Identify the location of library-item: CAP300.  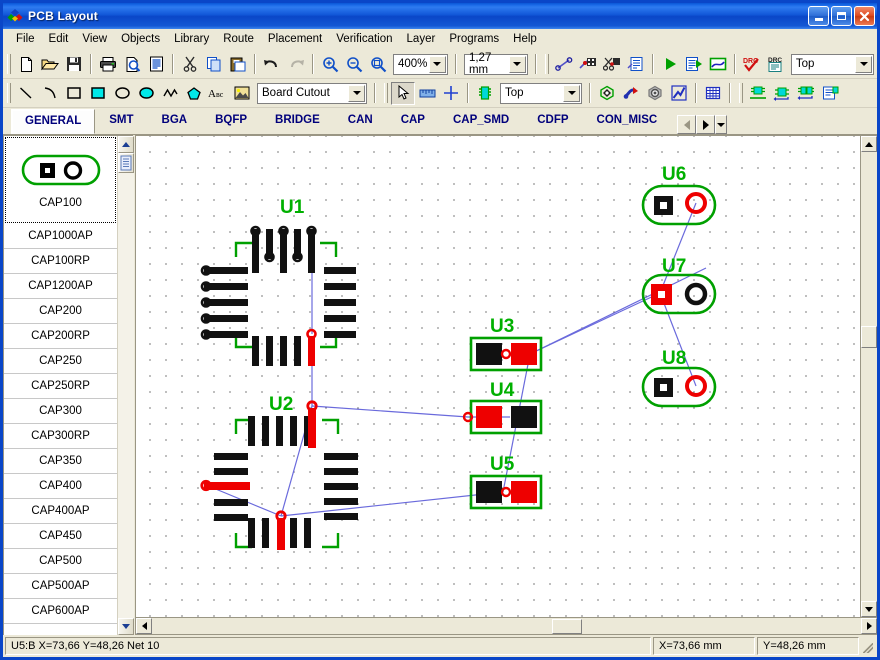
(60, 411).